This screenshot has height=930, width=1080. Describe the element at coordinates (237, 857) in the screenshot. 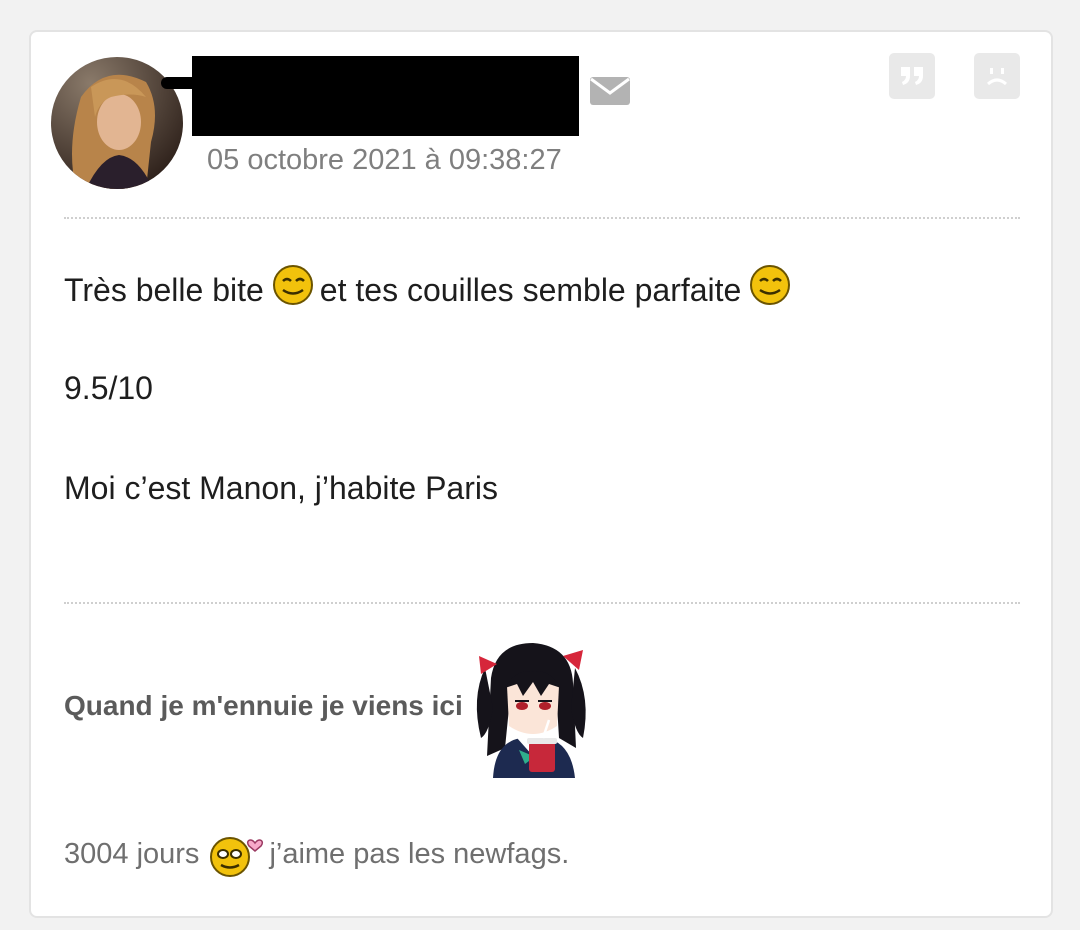

I see `love-smiley-icon` at that location.